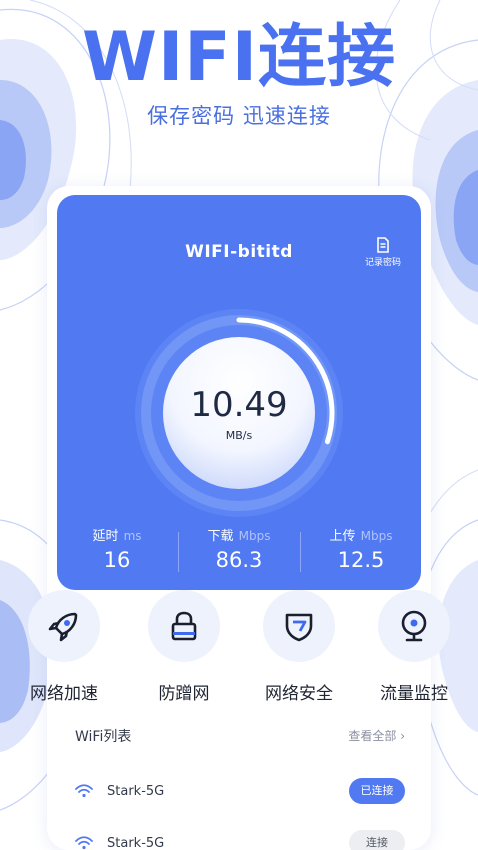  I want to click on webcam-icon, so click(414, 626).